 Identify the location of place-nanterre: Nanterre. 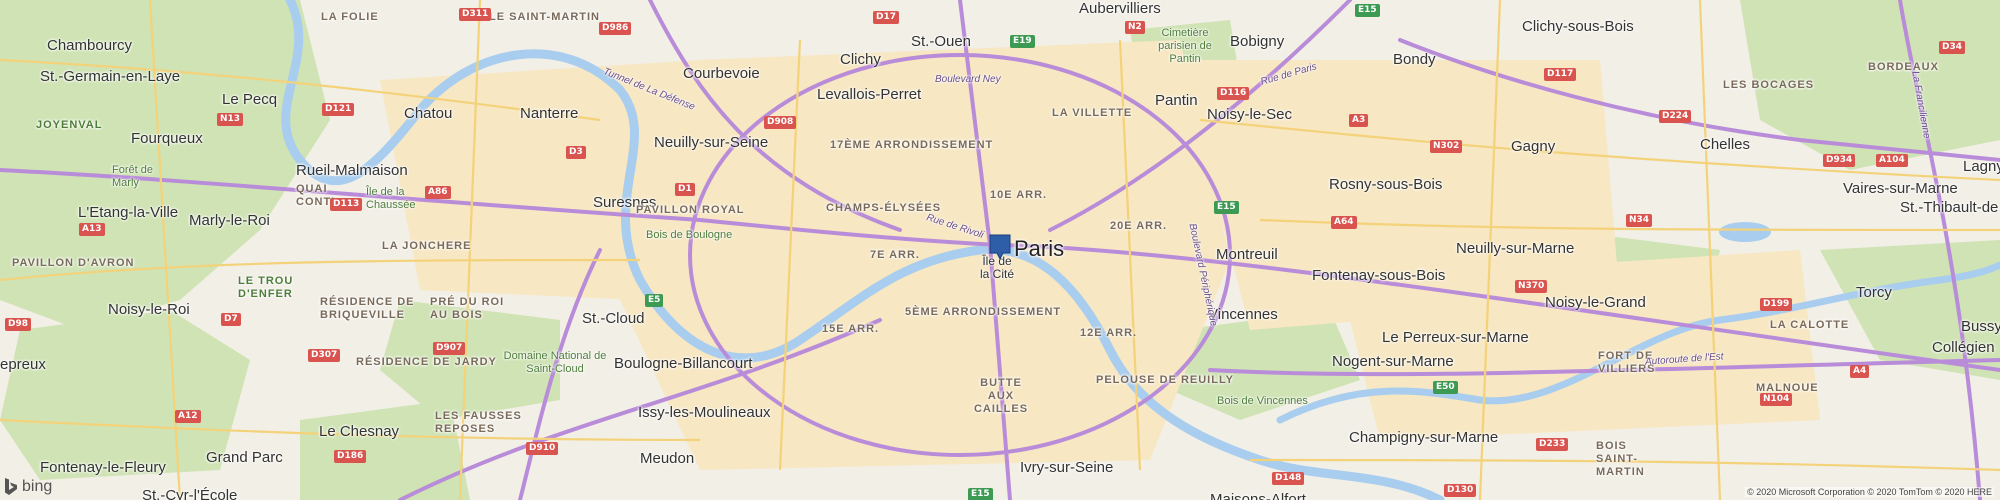
(549, 113).